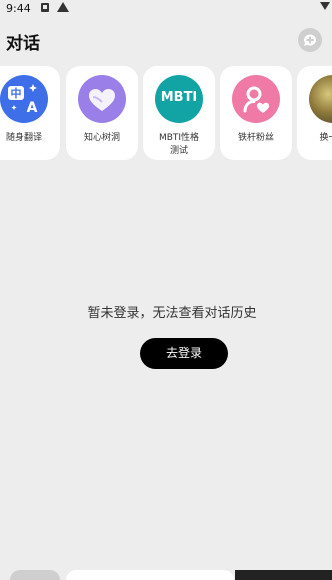 This screenshot has width=332, height=580. What do you see at coordinates (16, 93) in the screenshot?
I see `svg-text: 中` at bounding box center [16, 93].